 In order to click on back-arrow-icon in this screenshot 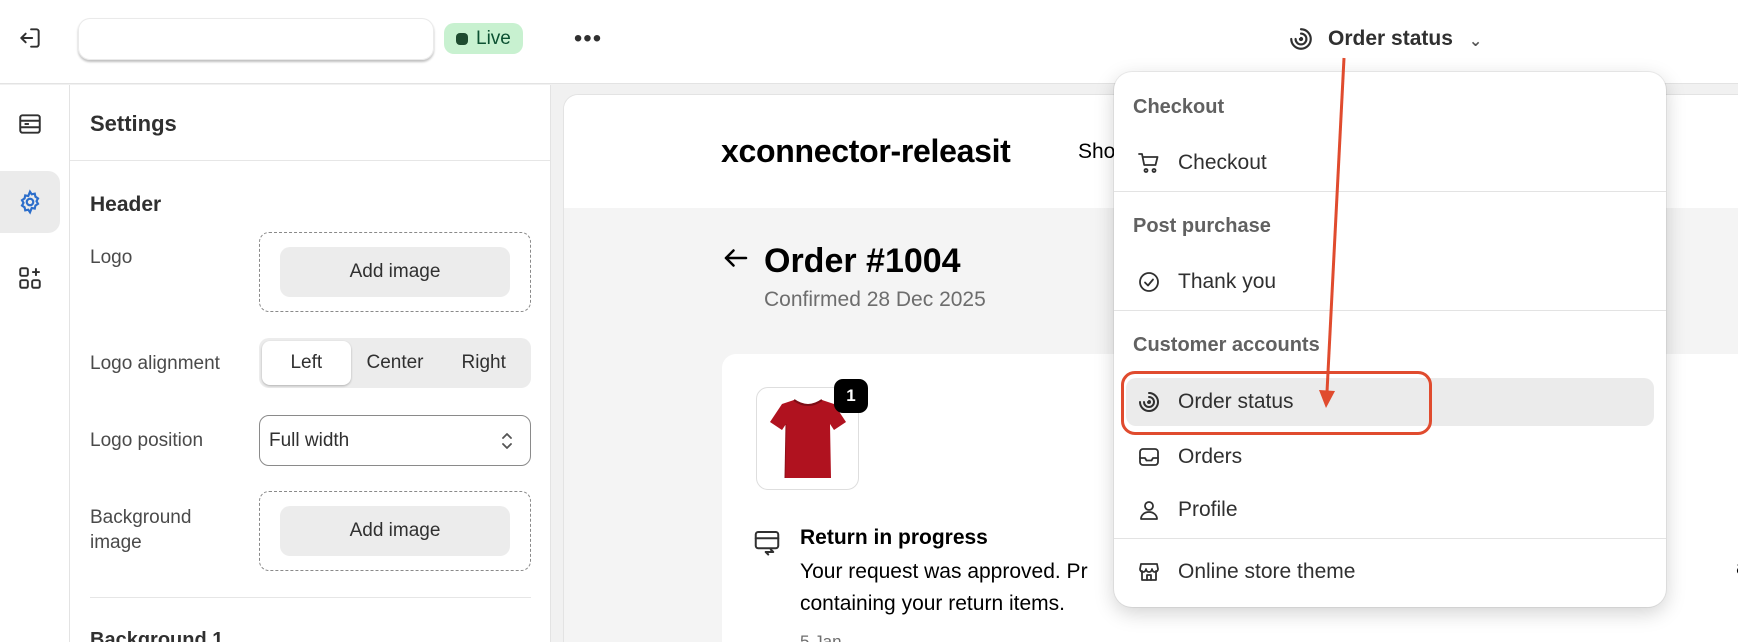, I will do `click(736, 262)`.